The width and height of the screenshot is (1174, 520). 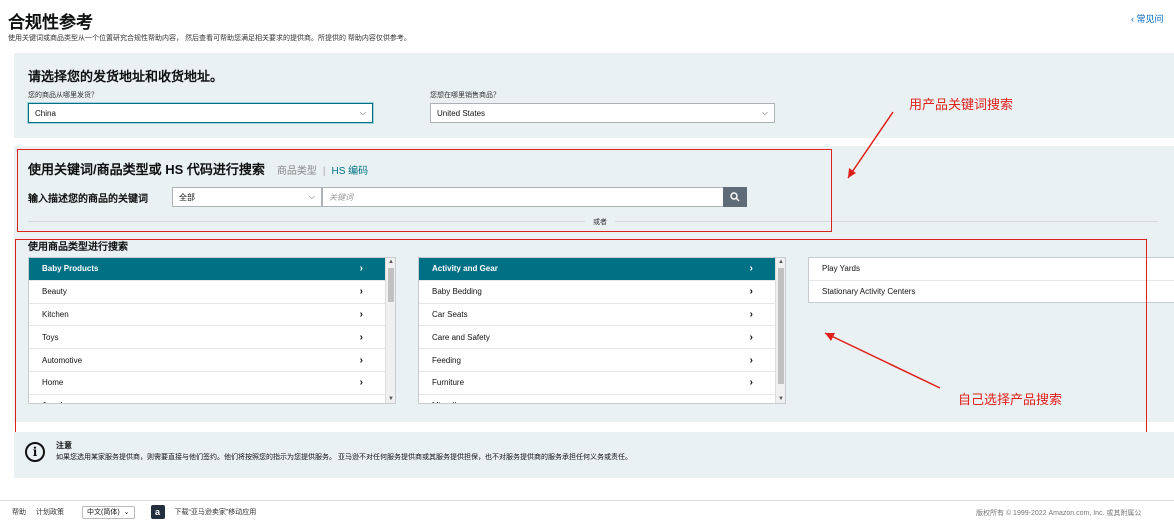 I want to click on amazon-app-icon: a, so click(x=157, y=512).